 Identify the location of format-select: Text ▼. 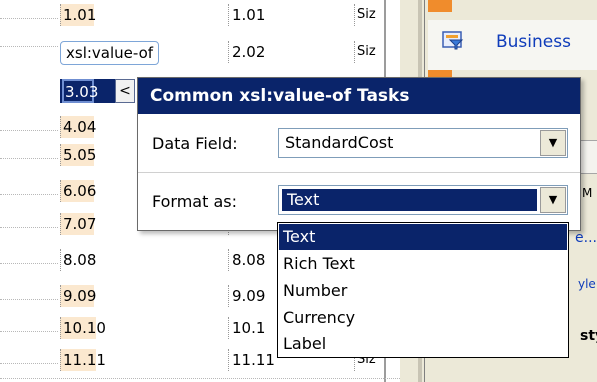
(423, 200).